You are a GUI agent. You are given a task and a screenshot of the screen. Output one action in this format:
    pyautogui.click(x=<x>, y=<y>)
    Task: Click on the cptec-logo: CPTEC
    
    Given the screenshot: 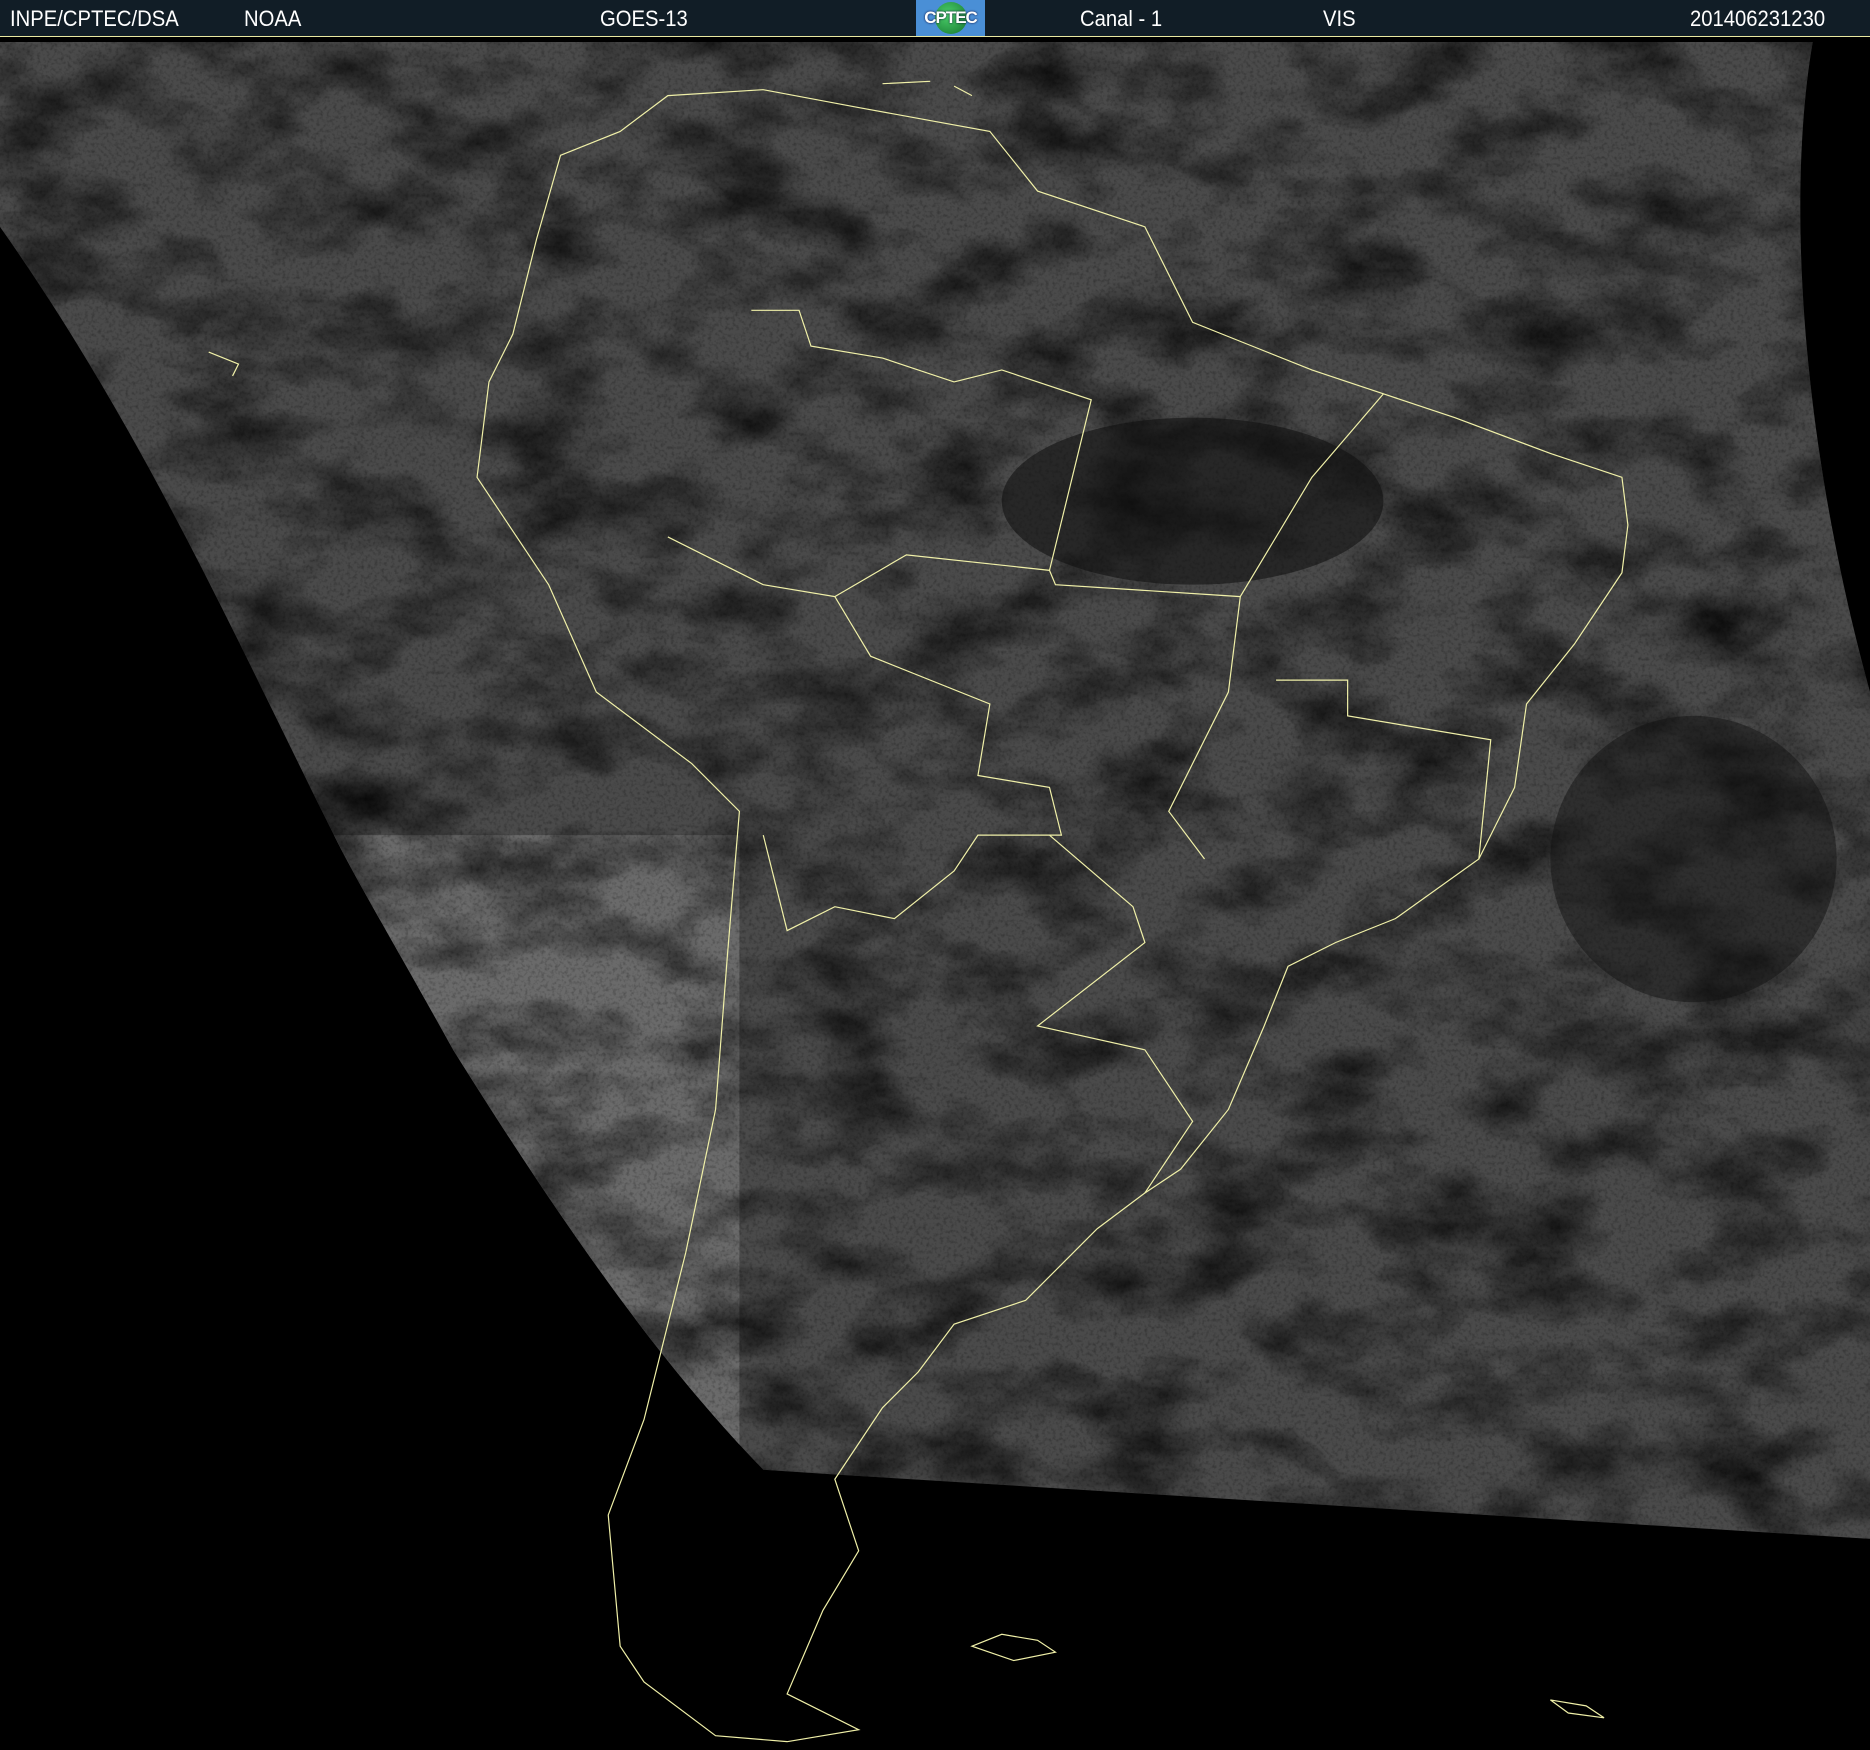 What is the action you would take?
    pyautogui.click(x=950, y=18)
    